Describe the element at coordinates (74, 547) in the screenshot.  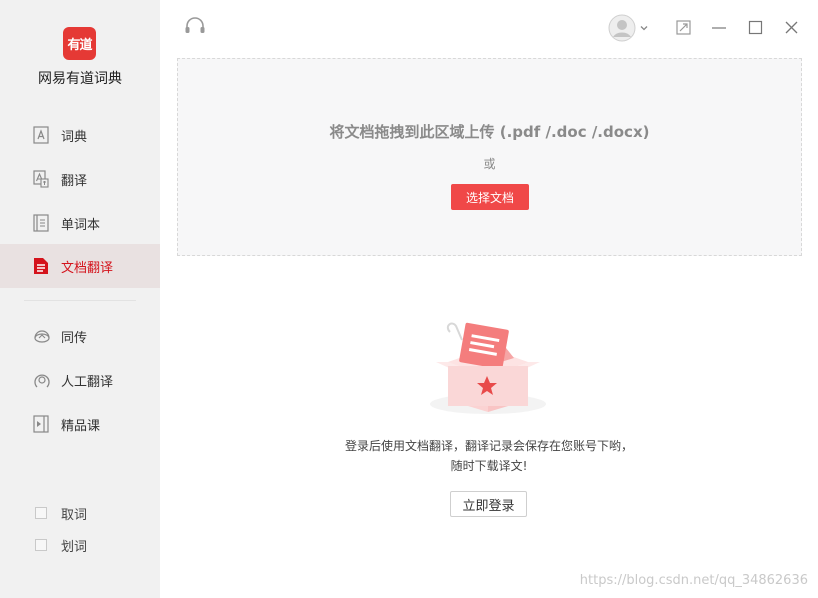
I see `option-label: 划词` at that location.